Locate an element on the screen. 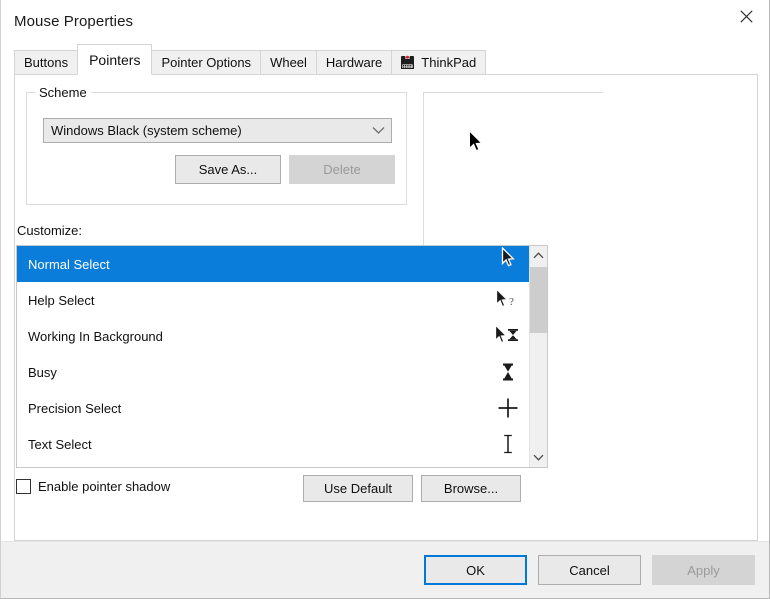  scheme-combobox: Windows Black (system scheme) is located at coordinates (217, 130).